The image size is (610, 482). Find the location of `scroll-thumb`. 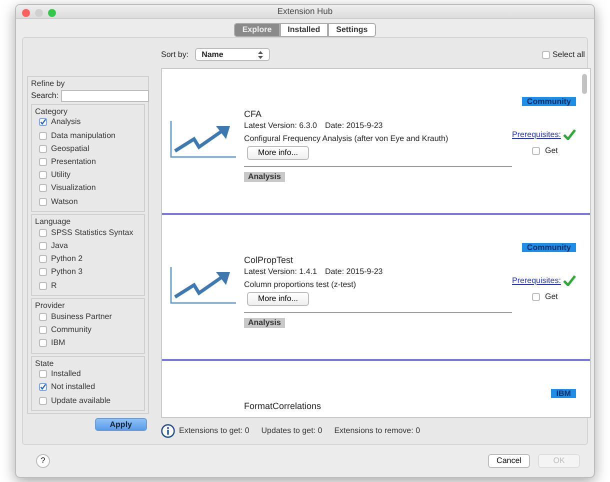

scroll-thumb is located at coordinates (584, 84).